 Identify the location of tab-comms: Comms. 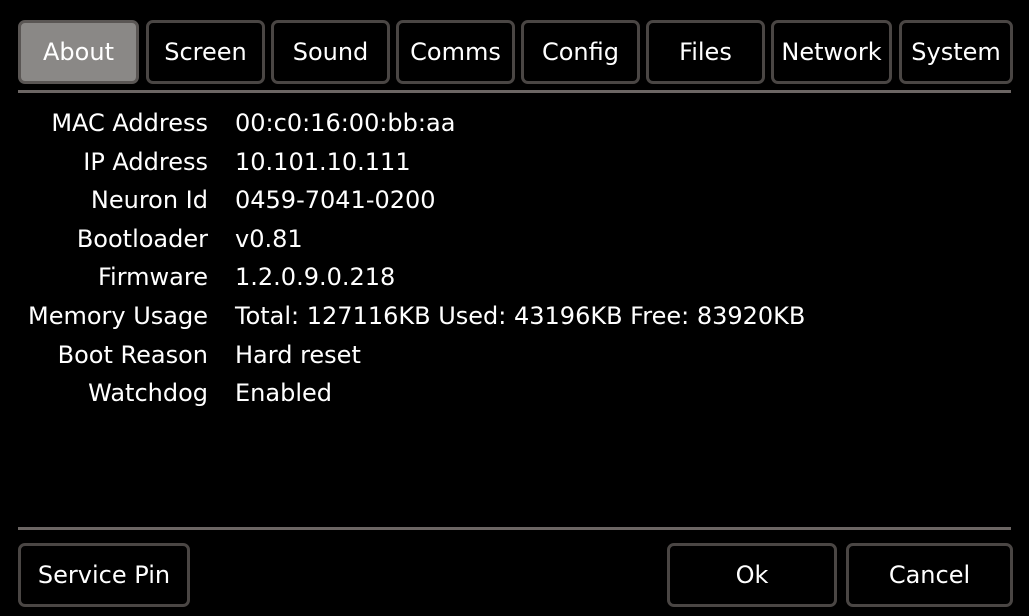
(455, 52).